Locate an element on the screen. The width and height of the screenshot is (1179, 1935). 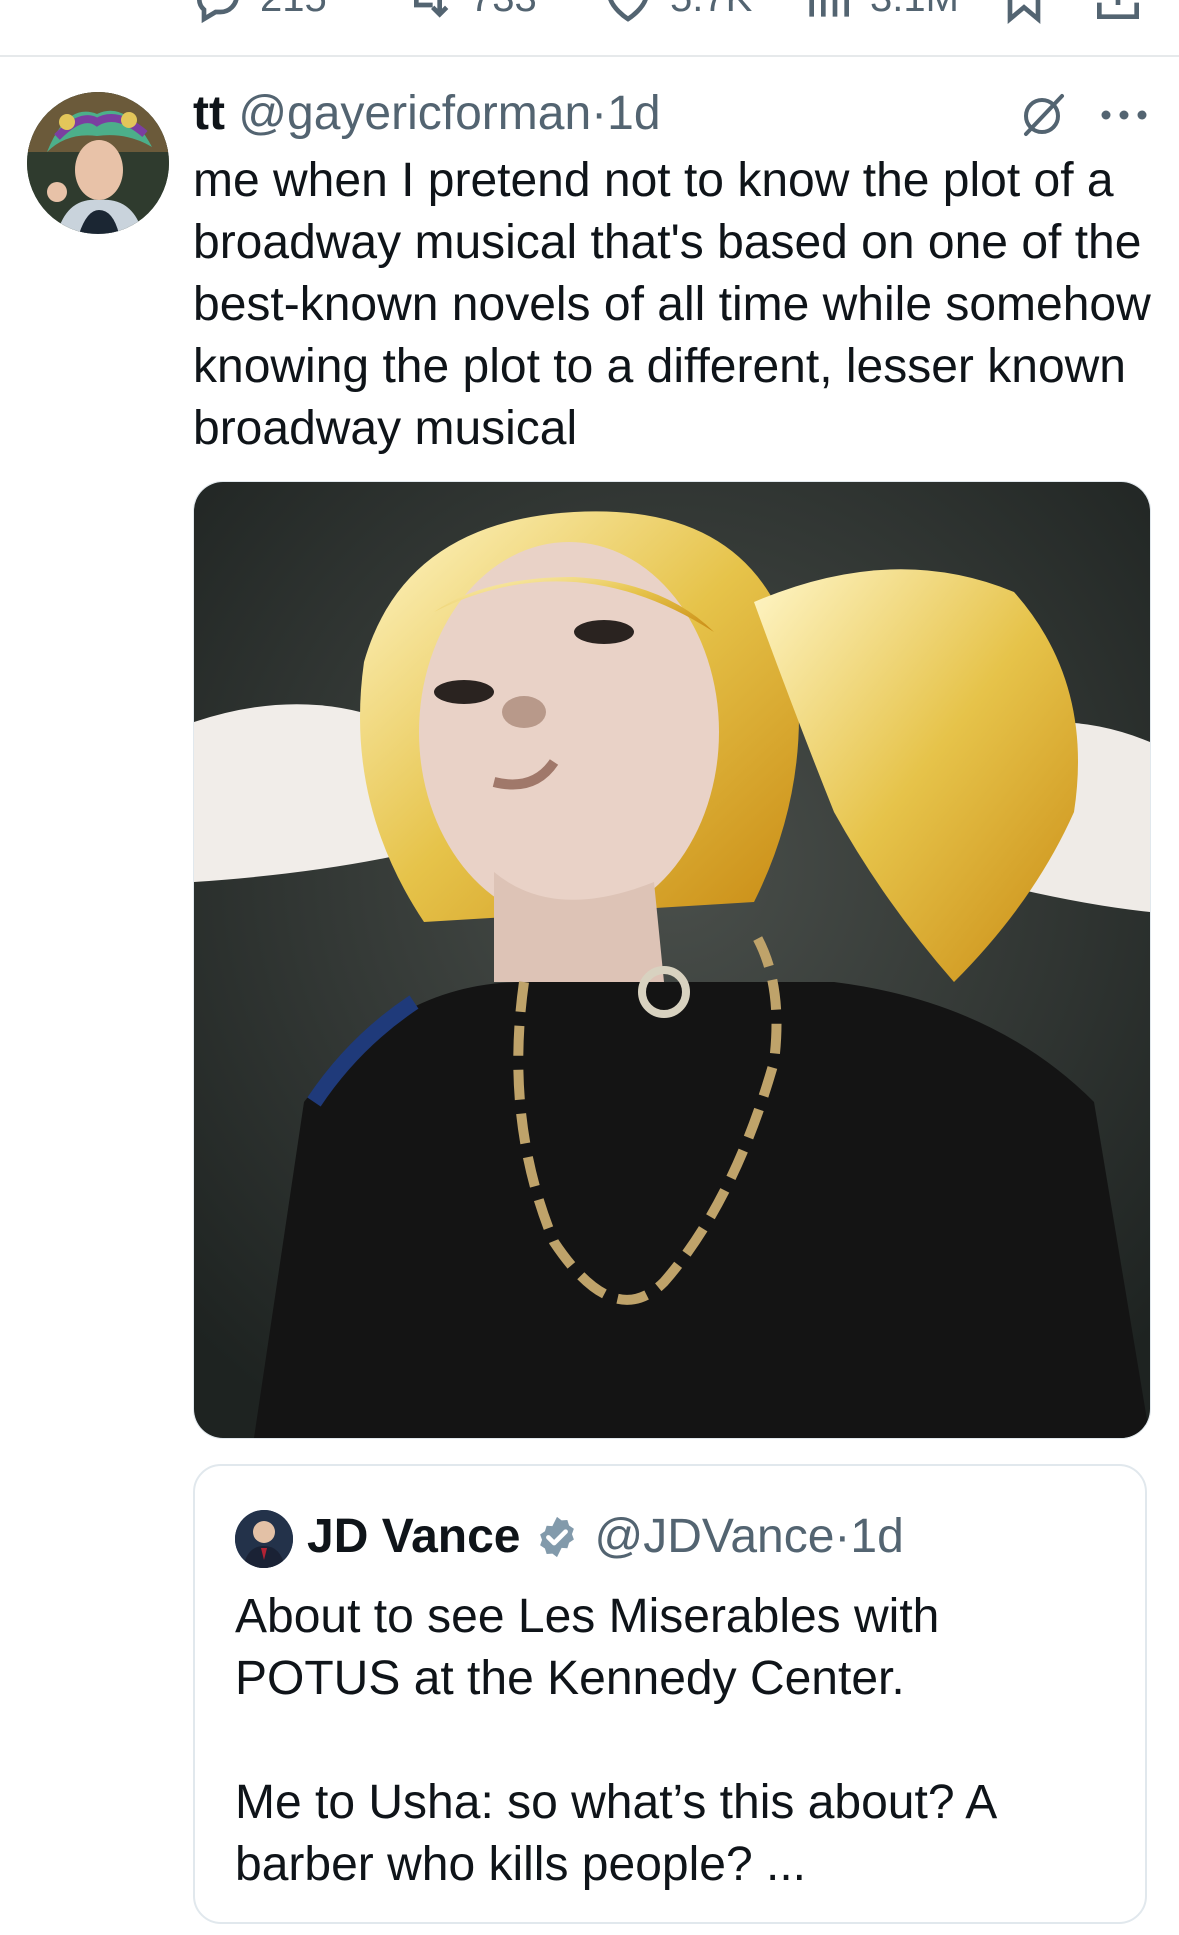
divider is located at coordinates (589, 56).